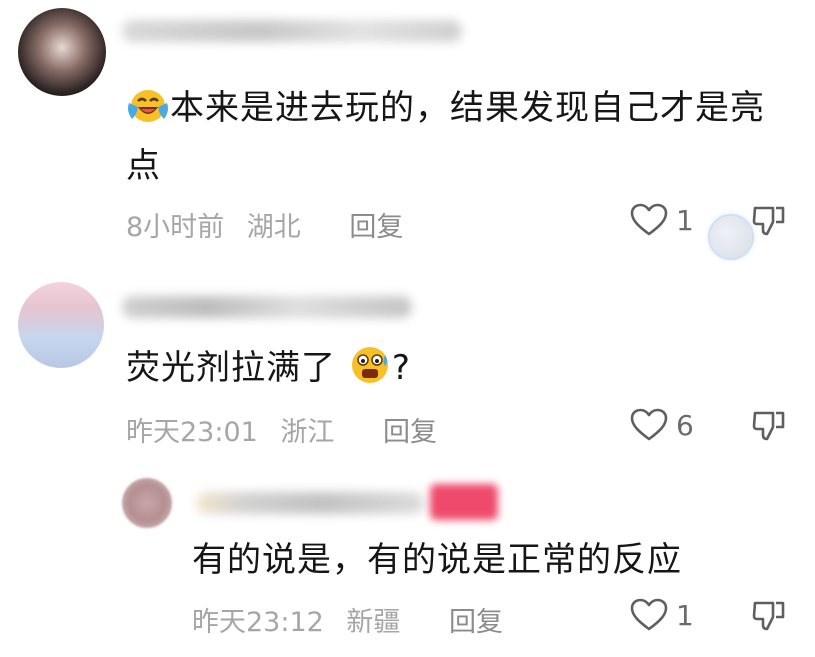 This screenshot has height=657, width=815. What do you see at coordinates (273, 227) in the screenshot?
I see `location: 湖北` at bounding box center [273, 227].